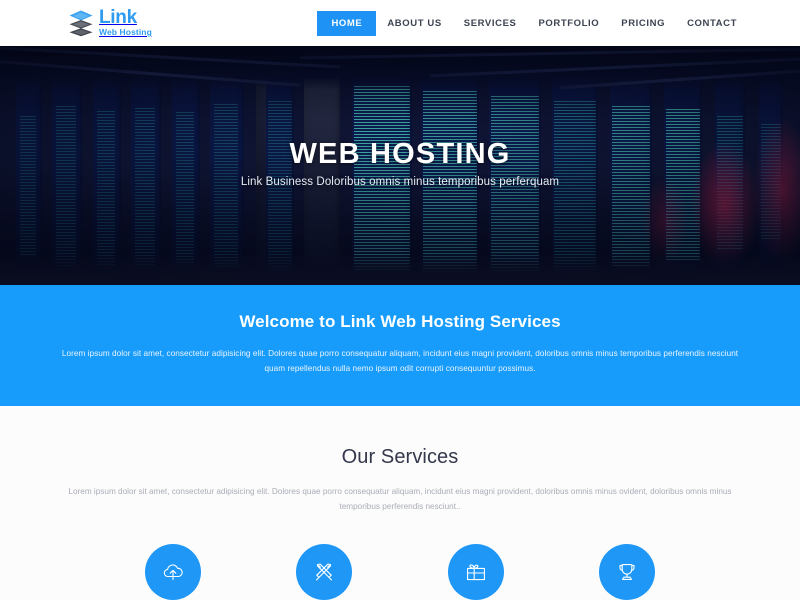 The image size is (800, 606). Describe the element at coordinates (400, 154) in the screenshot. I see `hero-title: WEB HOSTING` at that location.